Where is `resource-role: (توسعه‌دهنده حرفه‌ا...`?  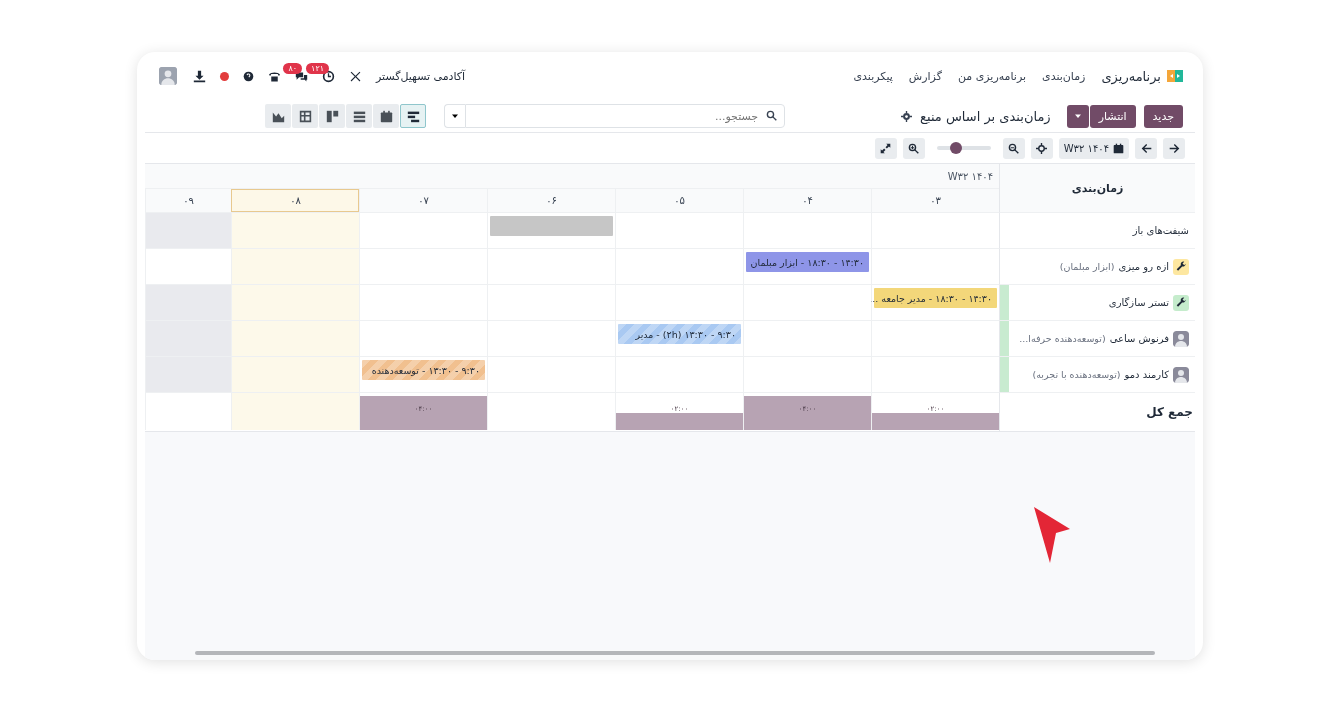
resource-role: (توسعه‌دهنده حرفه‌ا... is located at coordinates (1062, 338).